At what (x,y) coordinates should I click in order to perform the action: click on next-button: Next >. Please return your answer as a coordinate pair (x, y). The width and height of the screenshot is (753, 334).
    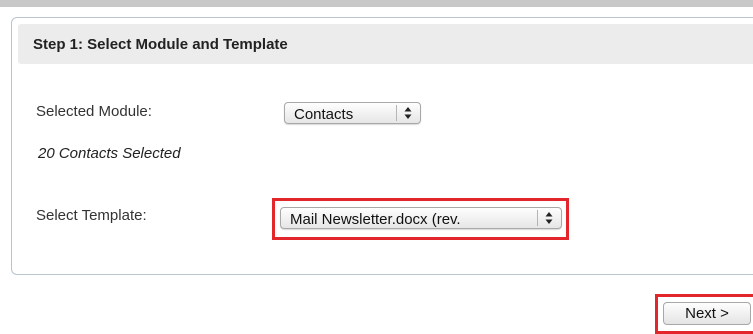
    Looking at the image, I should click on (707, 313).